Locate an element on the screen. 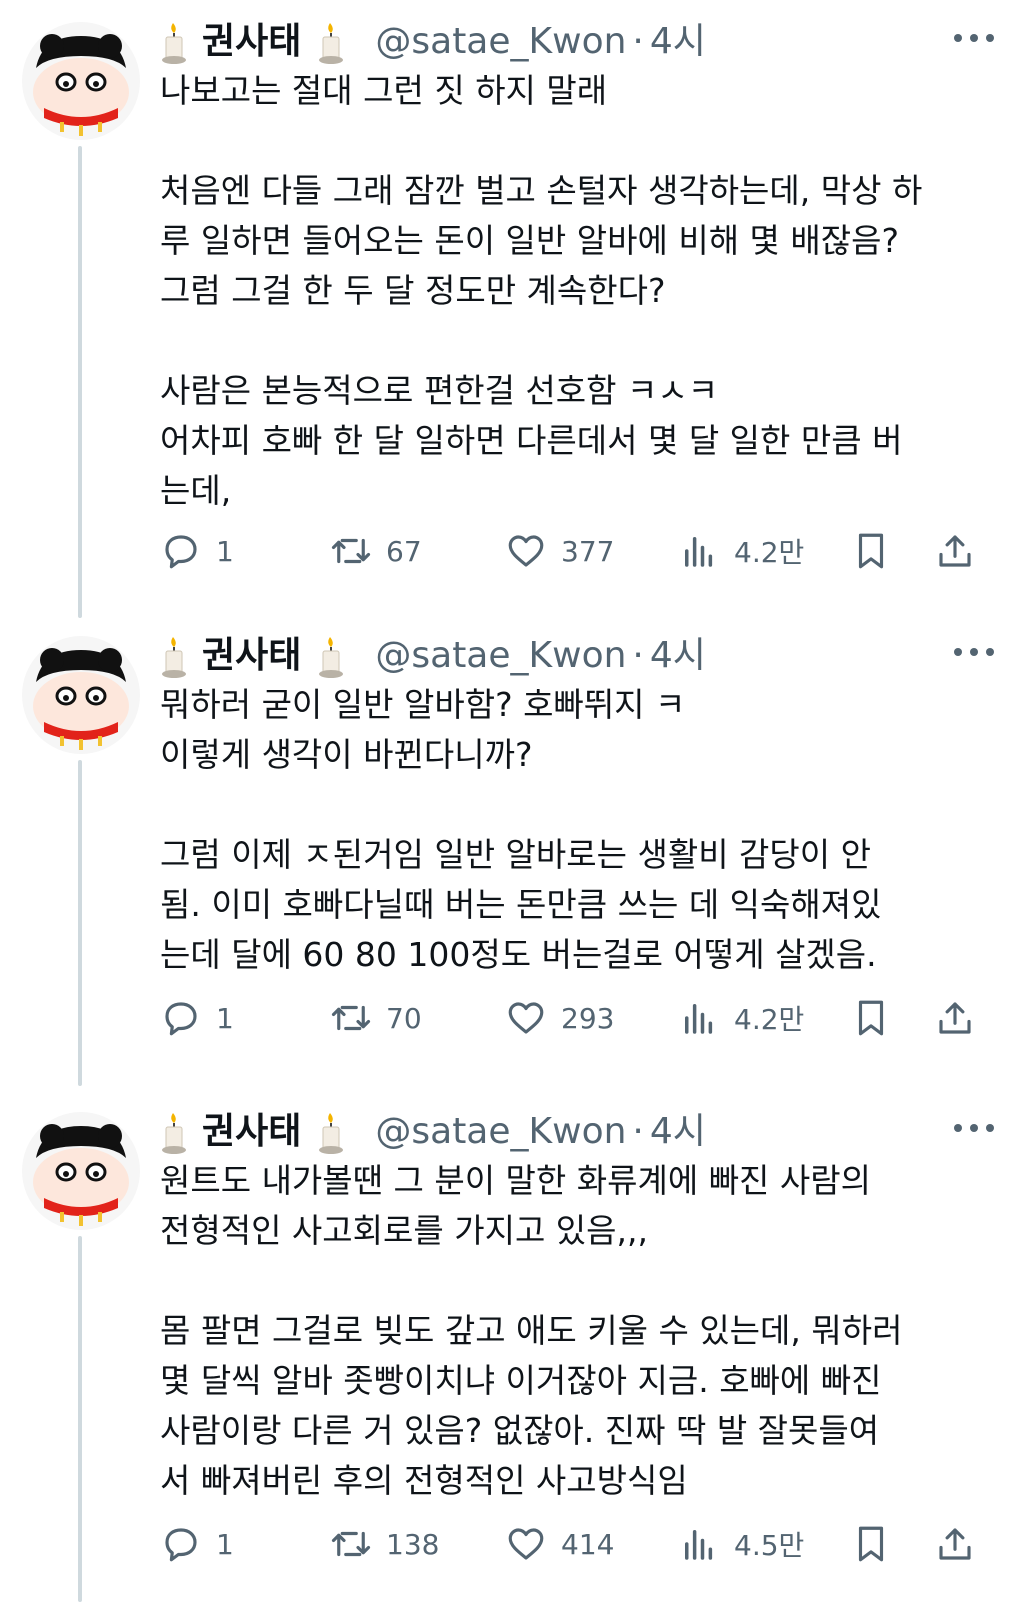 The image size is (1024, 1602). like-button: 414 is located at coordinates (559, 1544).